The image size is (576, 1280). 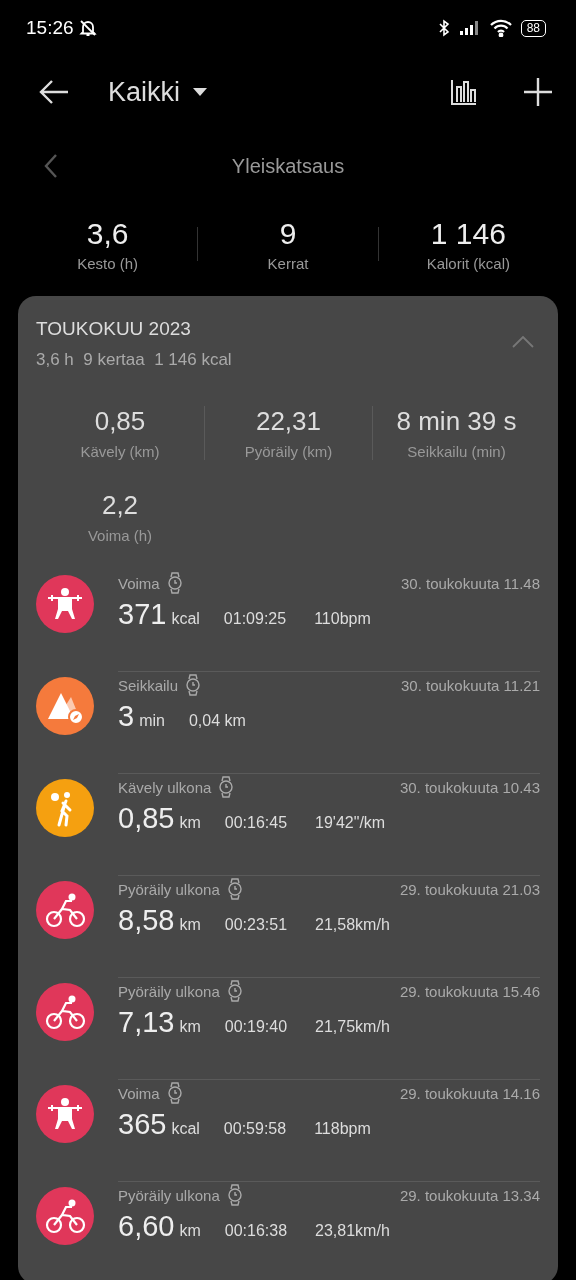 What do you see at coordinates (352, 925) in the screenshot?
I see `activity-stat: 21,58km/h` at bounding box center [352, 925].